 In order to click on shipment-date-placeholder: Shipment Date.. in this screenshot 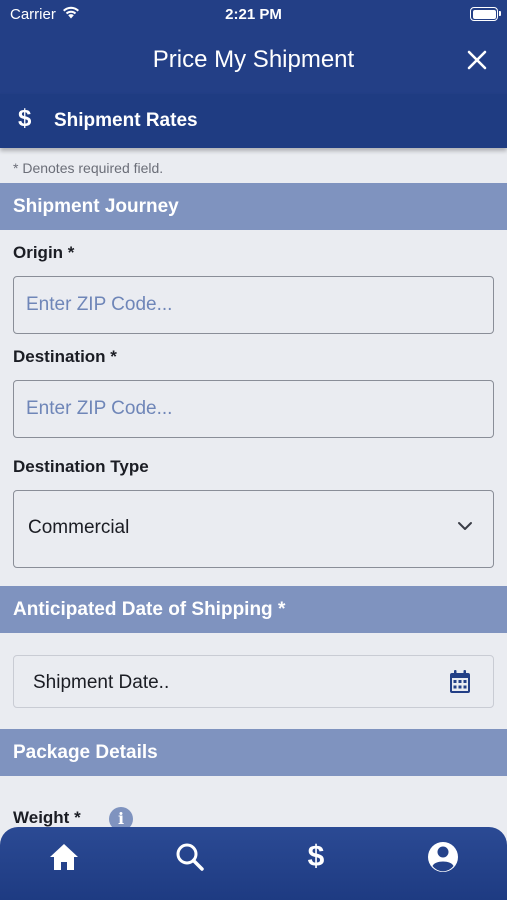, I will do `click(101, 682)`.